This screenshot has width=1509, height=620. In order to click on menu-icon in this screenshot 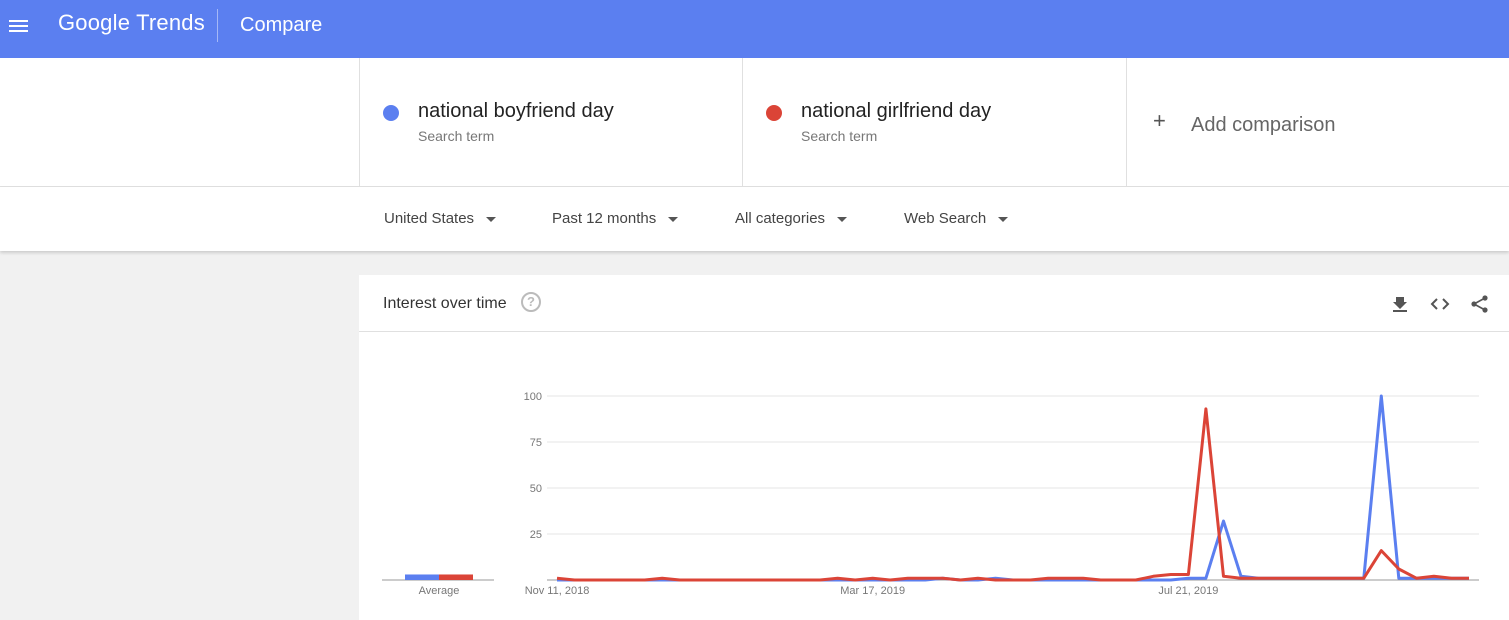, I will do `click(19, 26)`.